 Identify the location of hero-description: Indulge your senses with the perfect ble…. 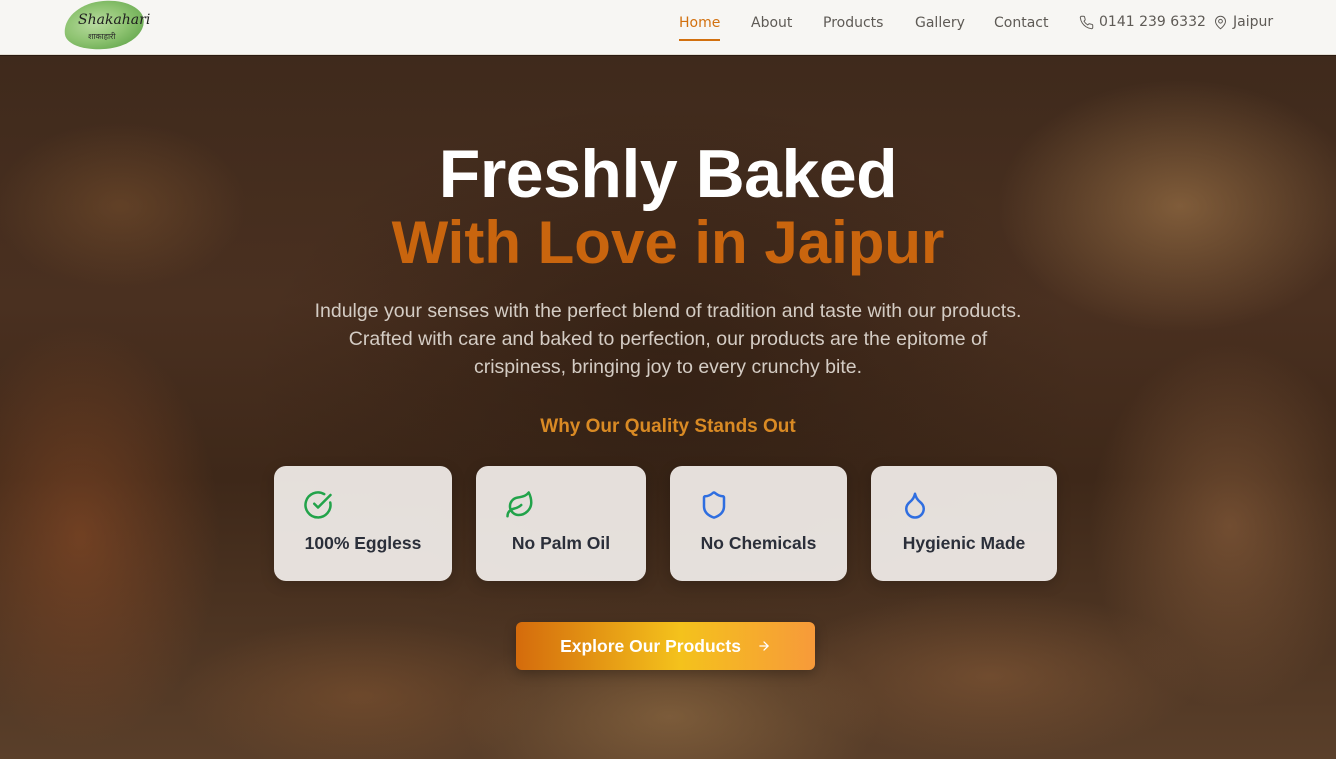
(668, 339).